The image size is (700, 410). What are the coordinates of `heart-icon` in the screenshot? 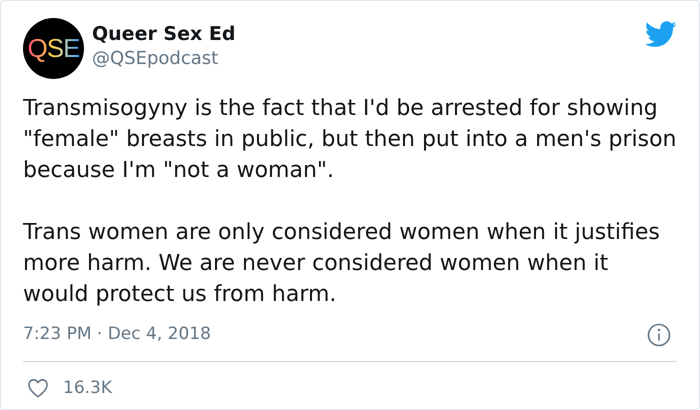 It's located at (38, 388).